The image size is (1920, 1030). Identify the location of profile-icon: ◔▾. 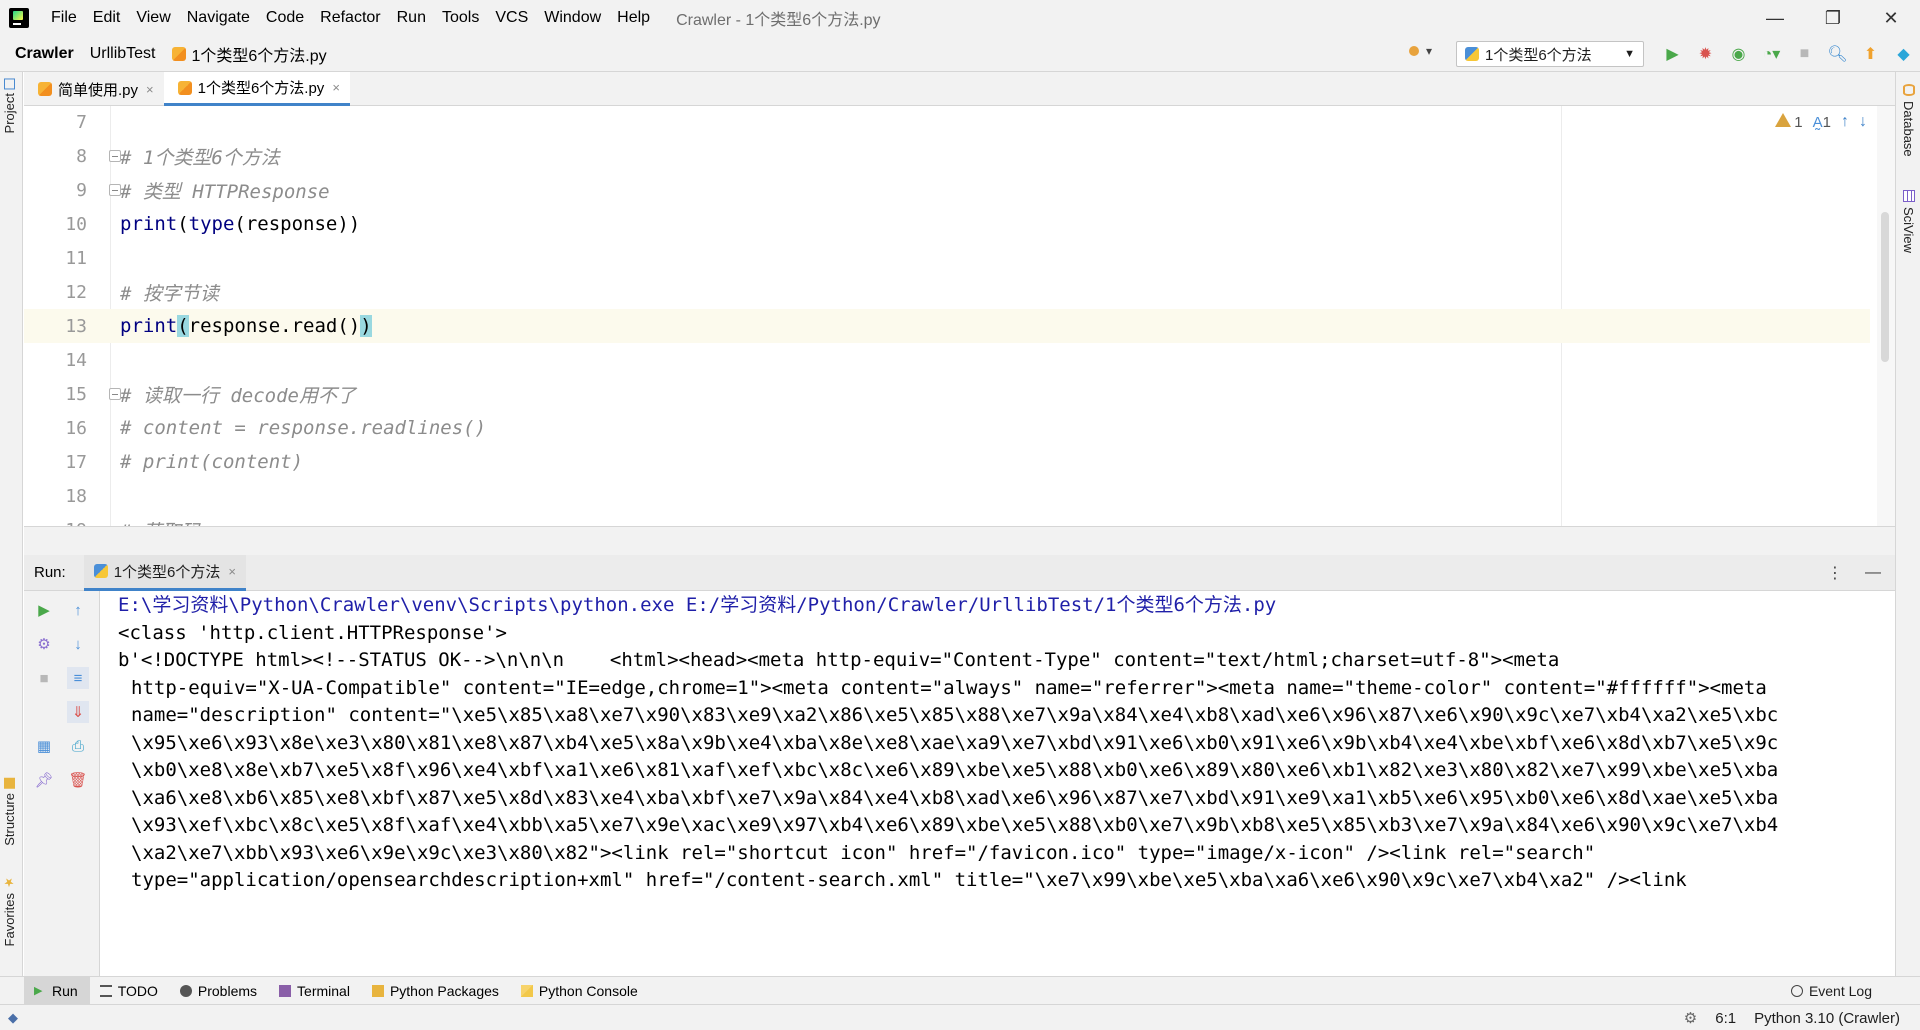
(1771, 54).